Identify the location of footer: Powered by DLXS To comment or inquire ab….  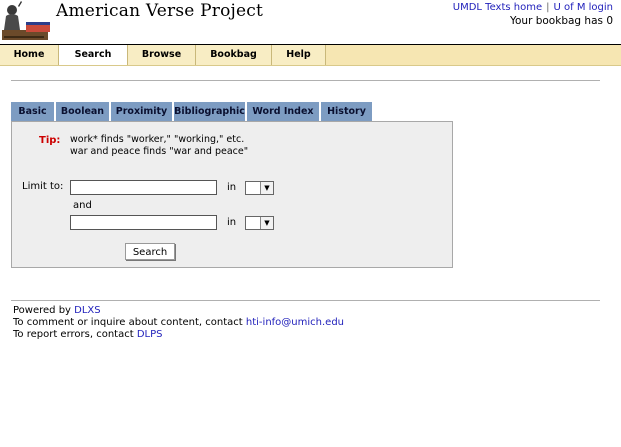
(178, 323).